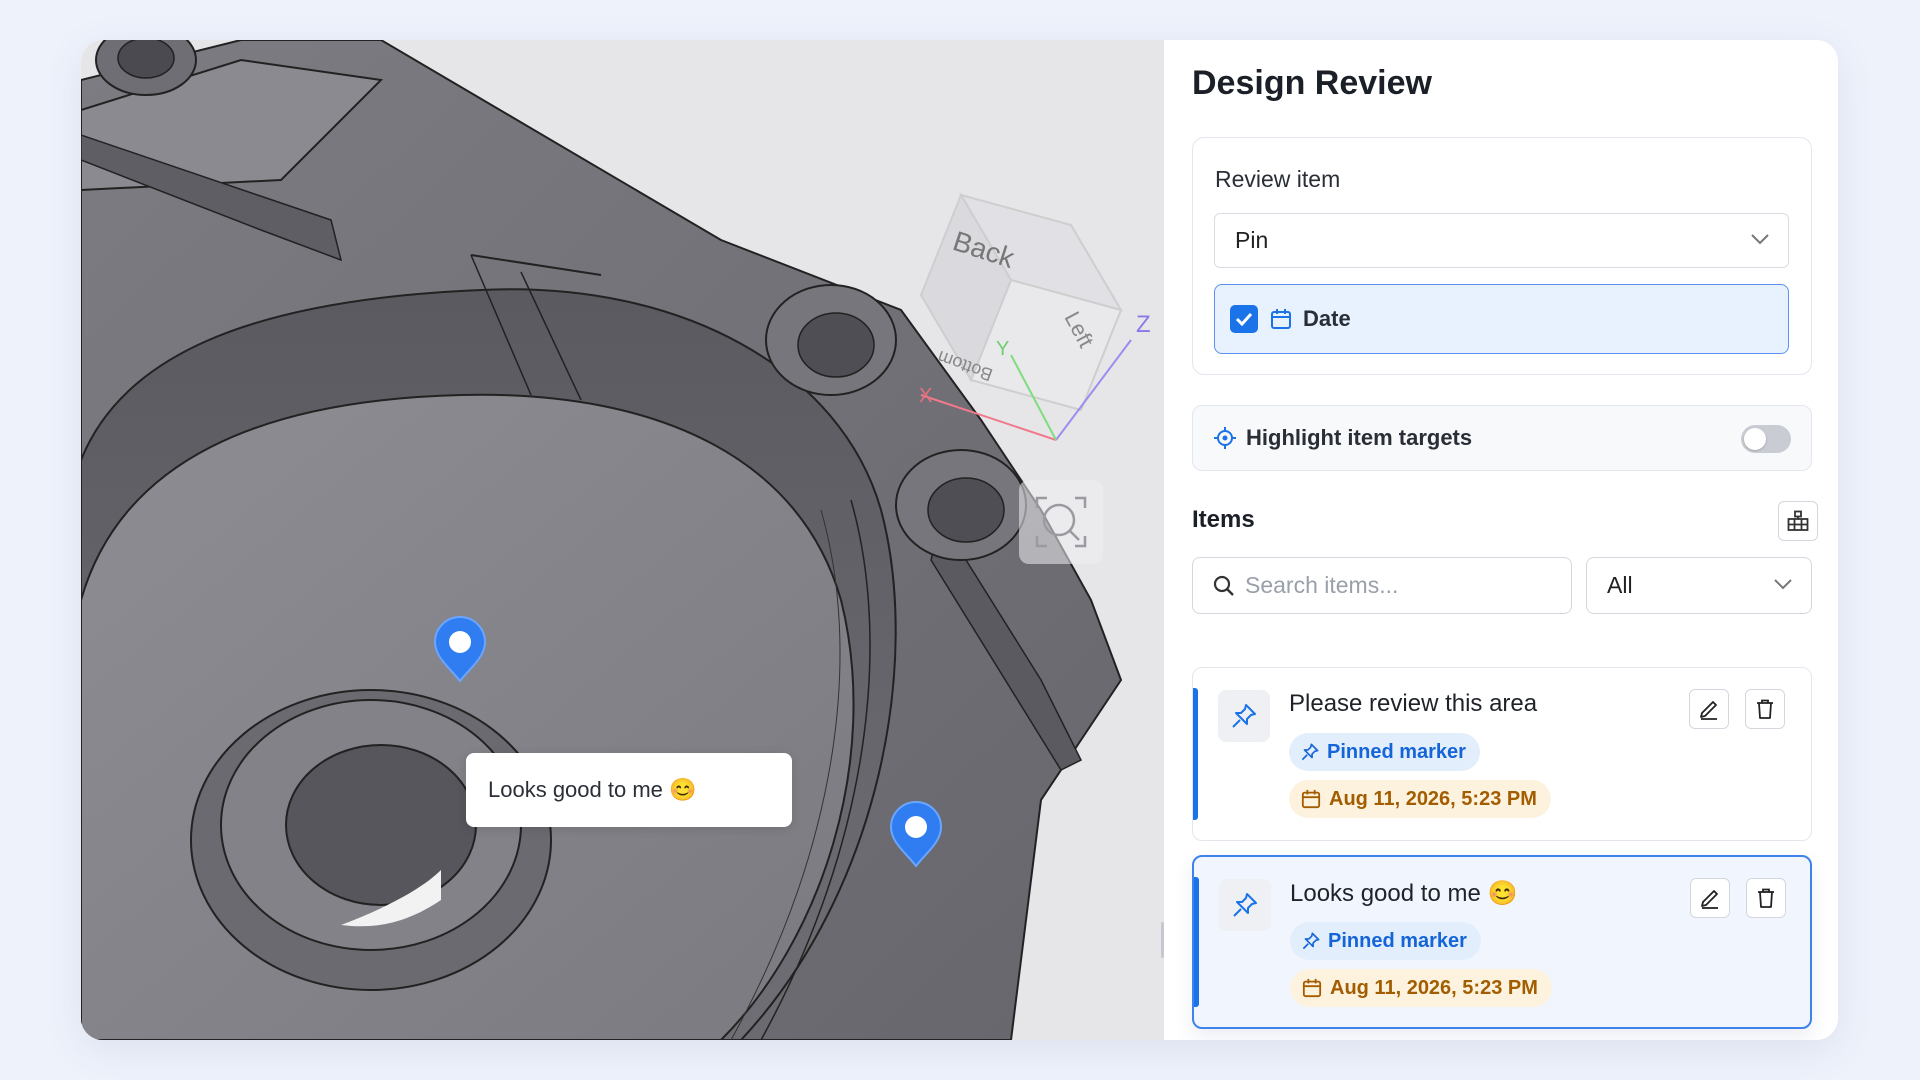  Describe the element at coordinates (1502, 438) in the screenshot. I see `highlight-targets-row: Highlight item targets` at that location.